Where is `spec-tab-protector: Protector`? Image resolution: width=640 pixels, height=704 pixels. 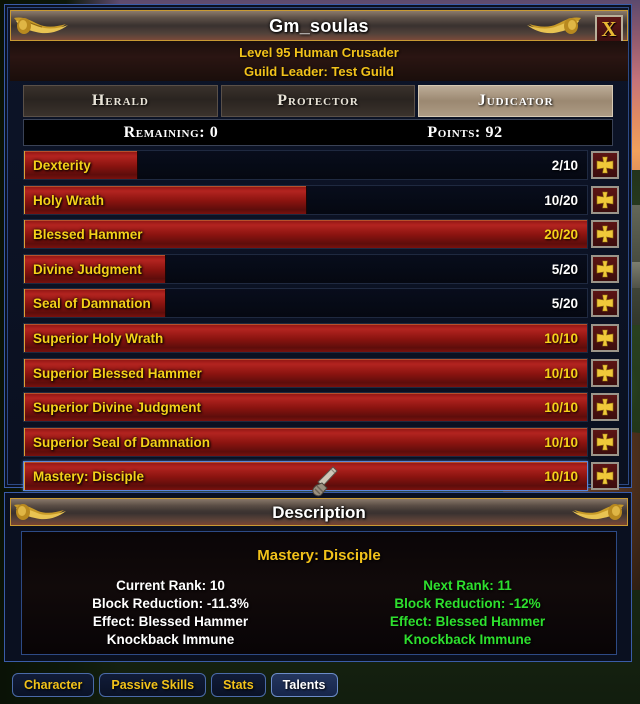
spec-tab-protector: Protector is located at coordinates (318, 101).